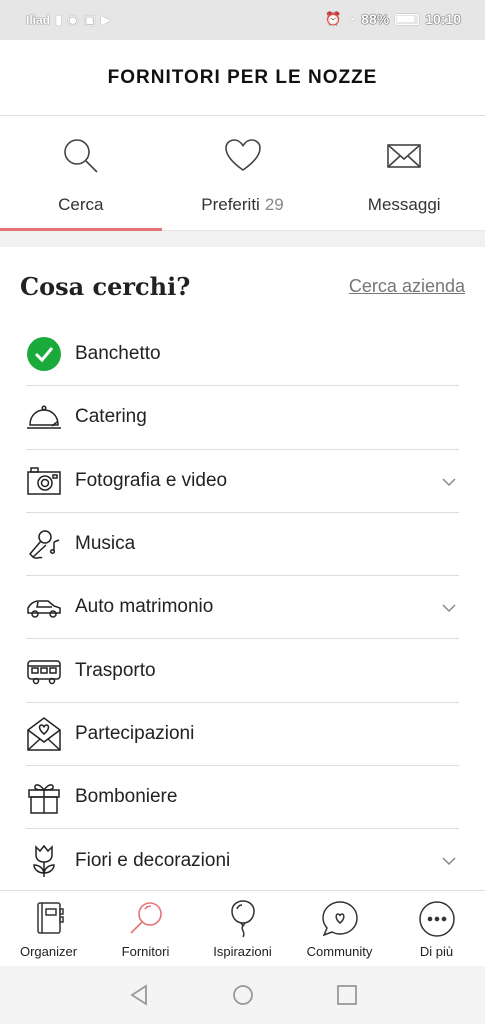 Image resolution: width=485 pixels, height=1024 pixels. I want to click on tab-cerca: Cerca, so click(81, 174).